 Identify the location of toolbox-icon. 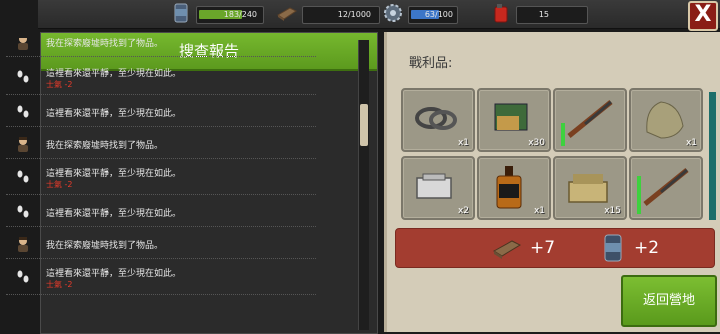
(434, 186).